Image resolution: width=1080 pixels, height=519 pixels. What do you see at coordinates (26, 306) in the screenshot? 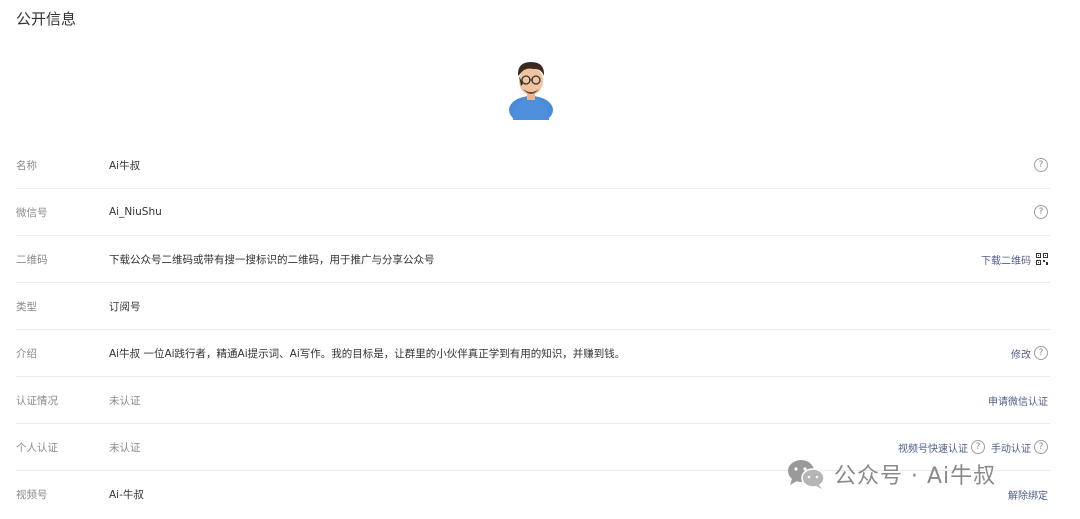
I see `row-label: 类型` at bounding box center [26, 306].